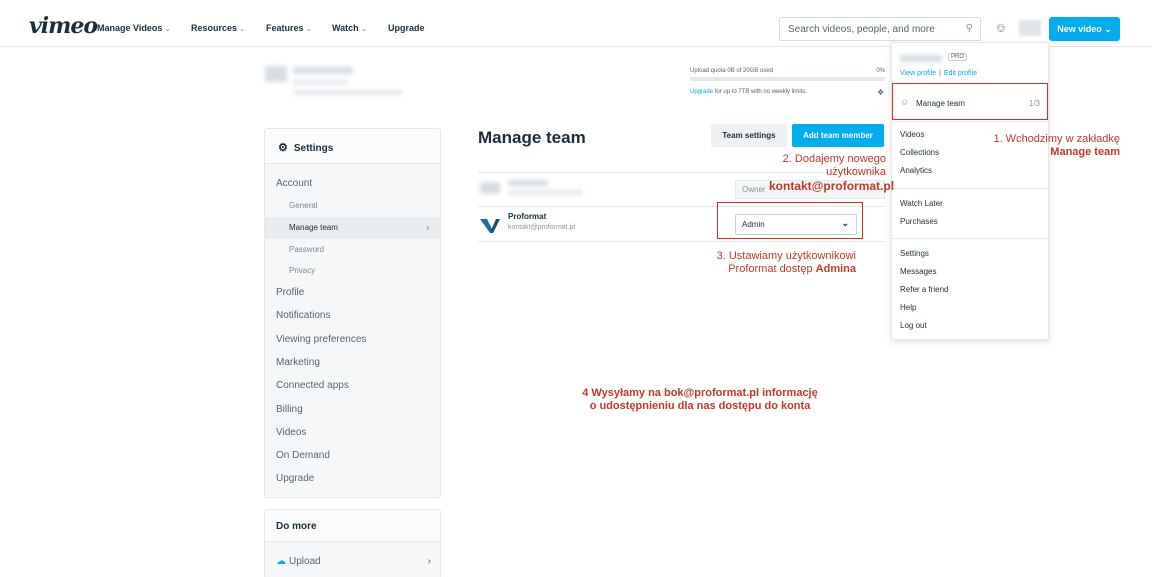 Image resolution: width=1152 pixels, height=577 pixels. Describe the element at coordinates (918, 73) in the screenshot. I see `view-profile-link: View profile` at that location.